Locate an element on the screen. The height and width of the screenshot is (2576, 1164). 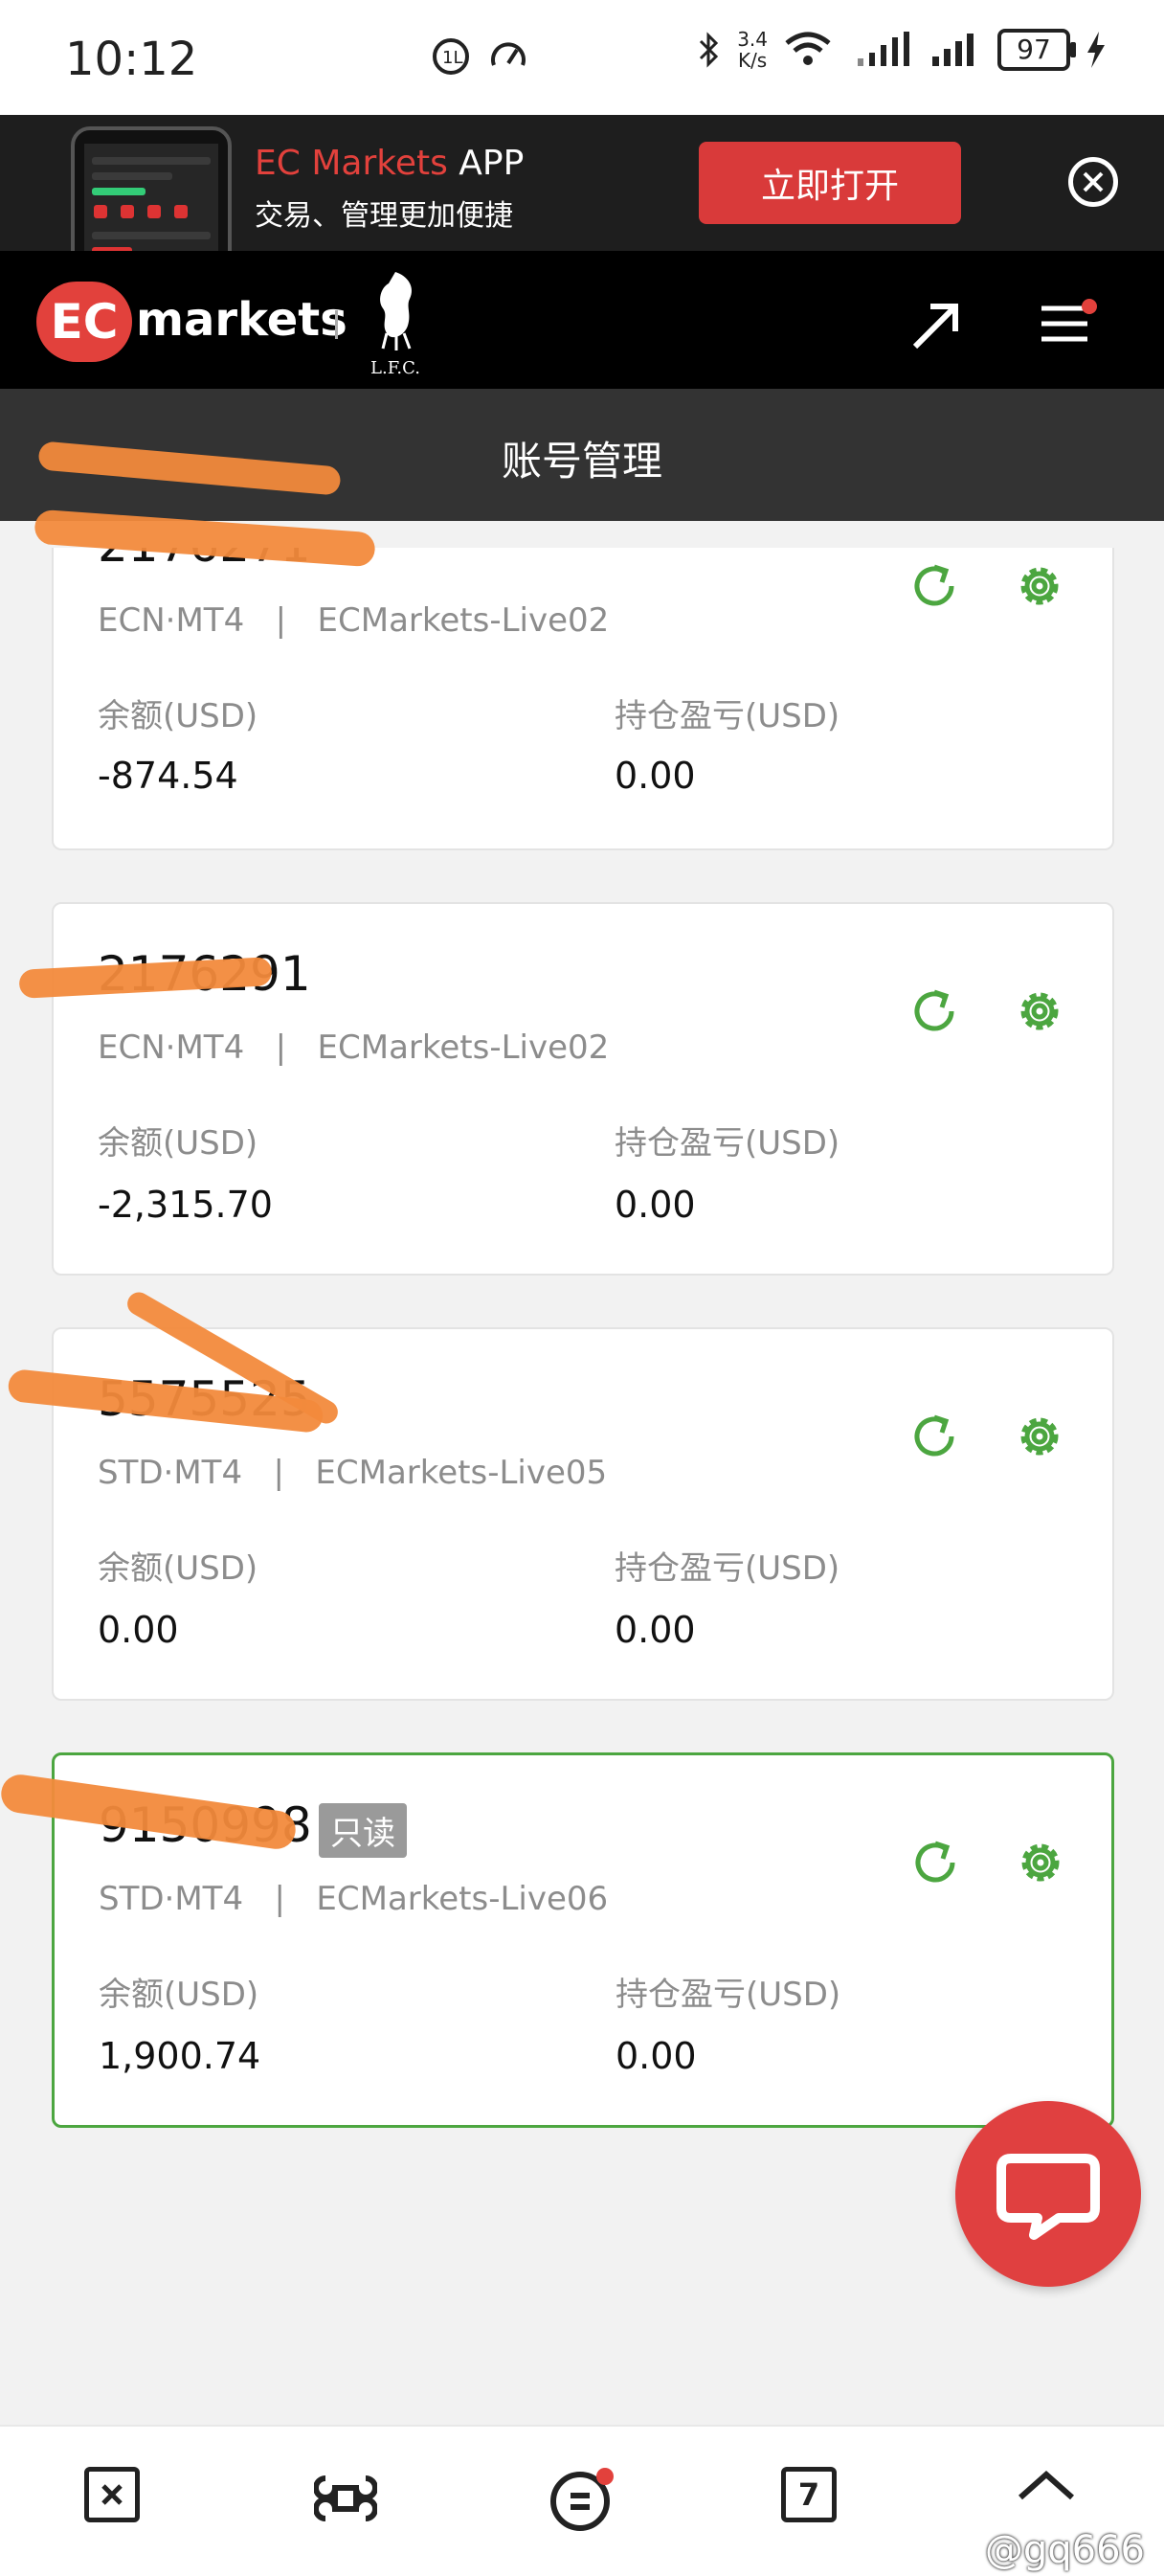
lfc-liverbird-logo: L.F.C. is located at coordinates (396, 322).